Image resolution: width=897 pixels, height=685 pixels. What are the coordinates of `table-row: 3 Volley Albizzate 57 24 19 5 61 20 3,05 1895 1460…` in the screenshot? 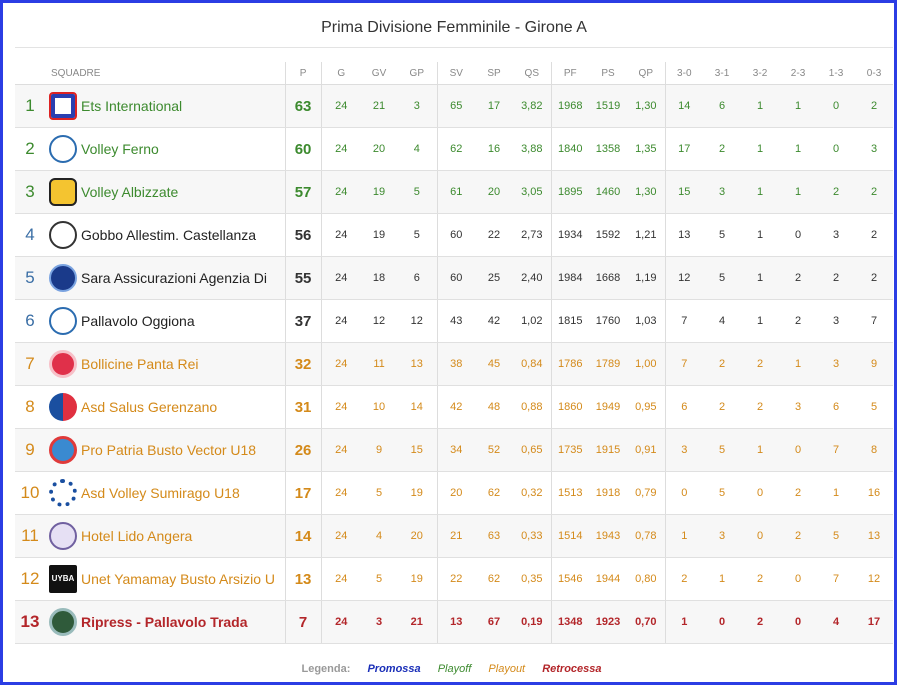 It's located at (454, 192).